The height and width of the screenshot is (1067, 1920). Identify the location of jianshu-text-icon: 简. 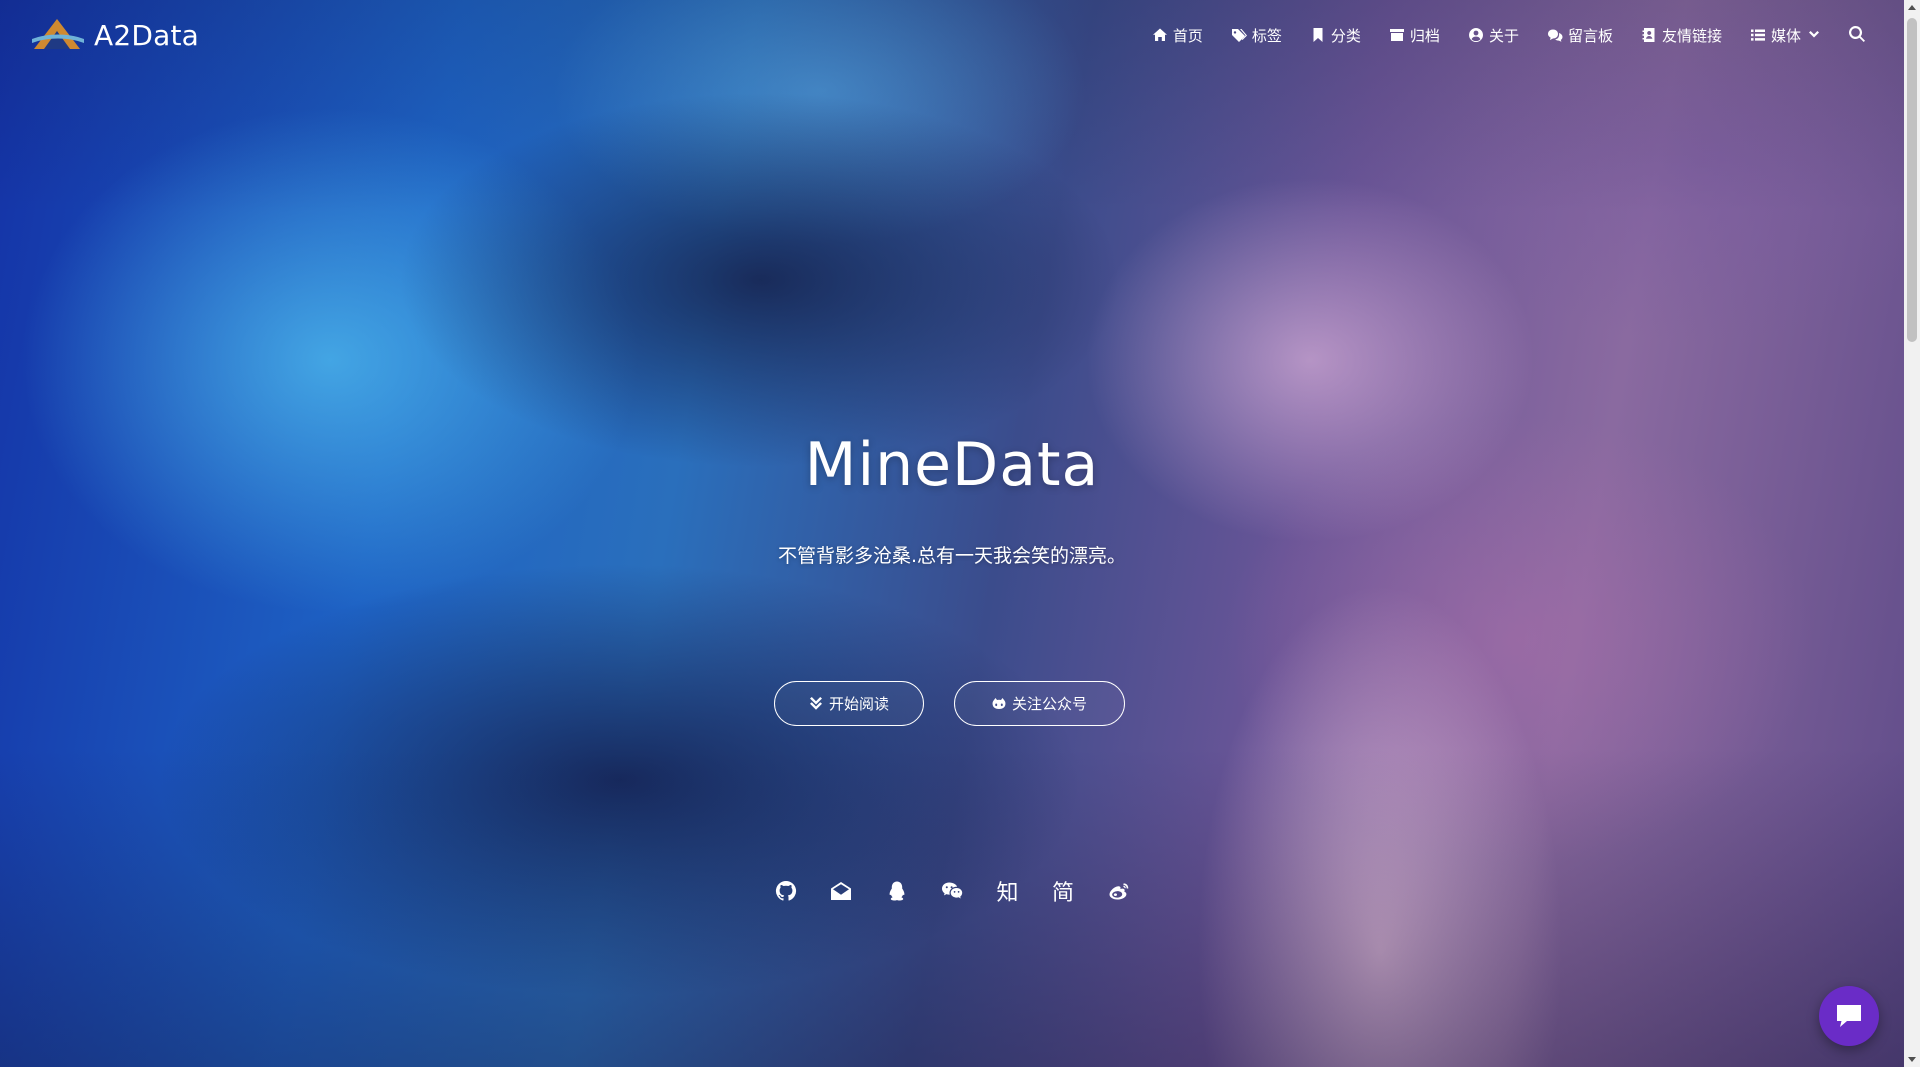
(1062, 893).